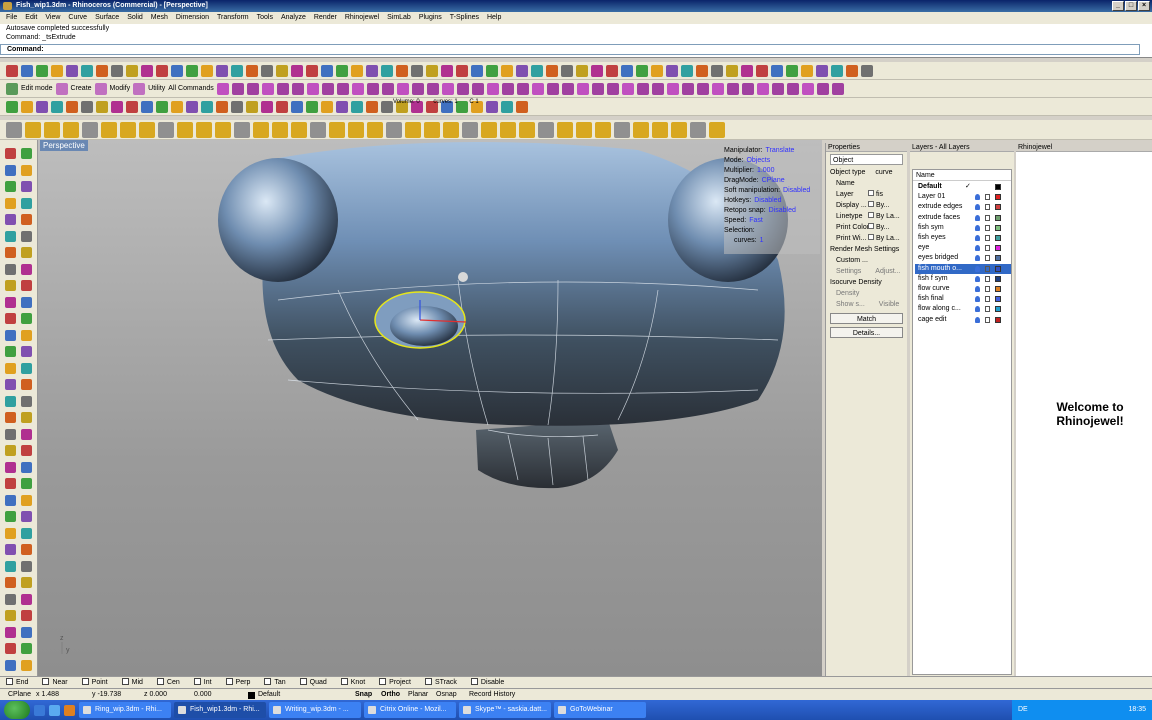 Image resolution: width=1152 pixels, height=720 pixels. I want to click on name-field-label: Name, so click(866, 183).